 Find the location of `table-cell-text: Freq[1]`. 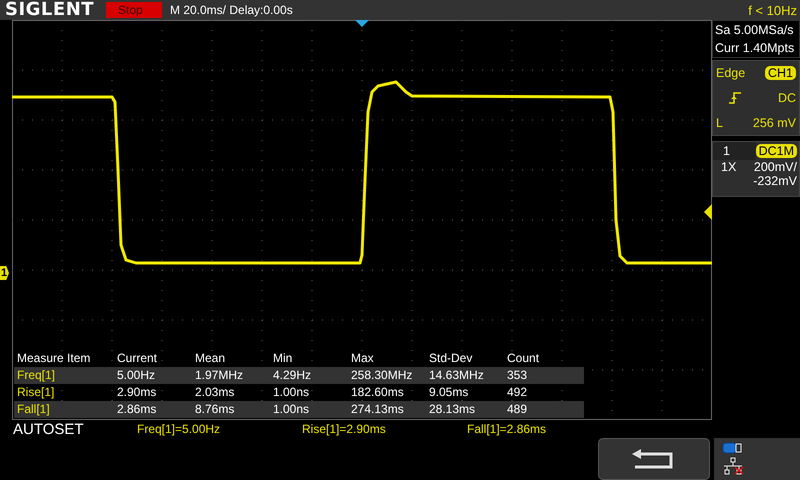

table-cell-text: Freq[1] is located at coordinates (36, 375).